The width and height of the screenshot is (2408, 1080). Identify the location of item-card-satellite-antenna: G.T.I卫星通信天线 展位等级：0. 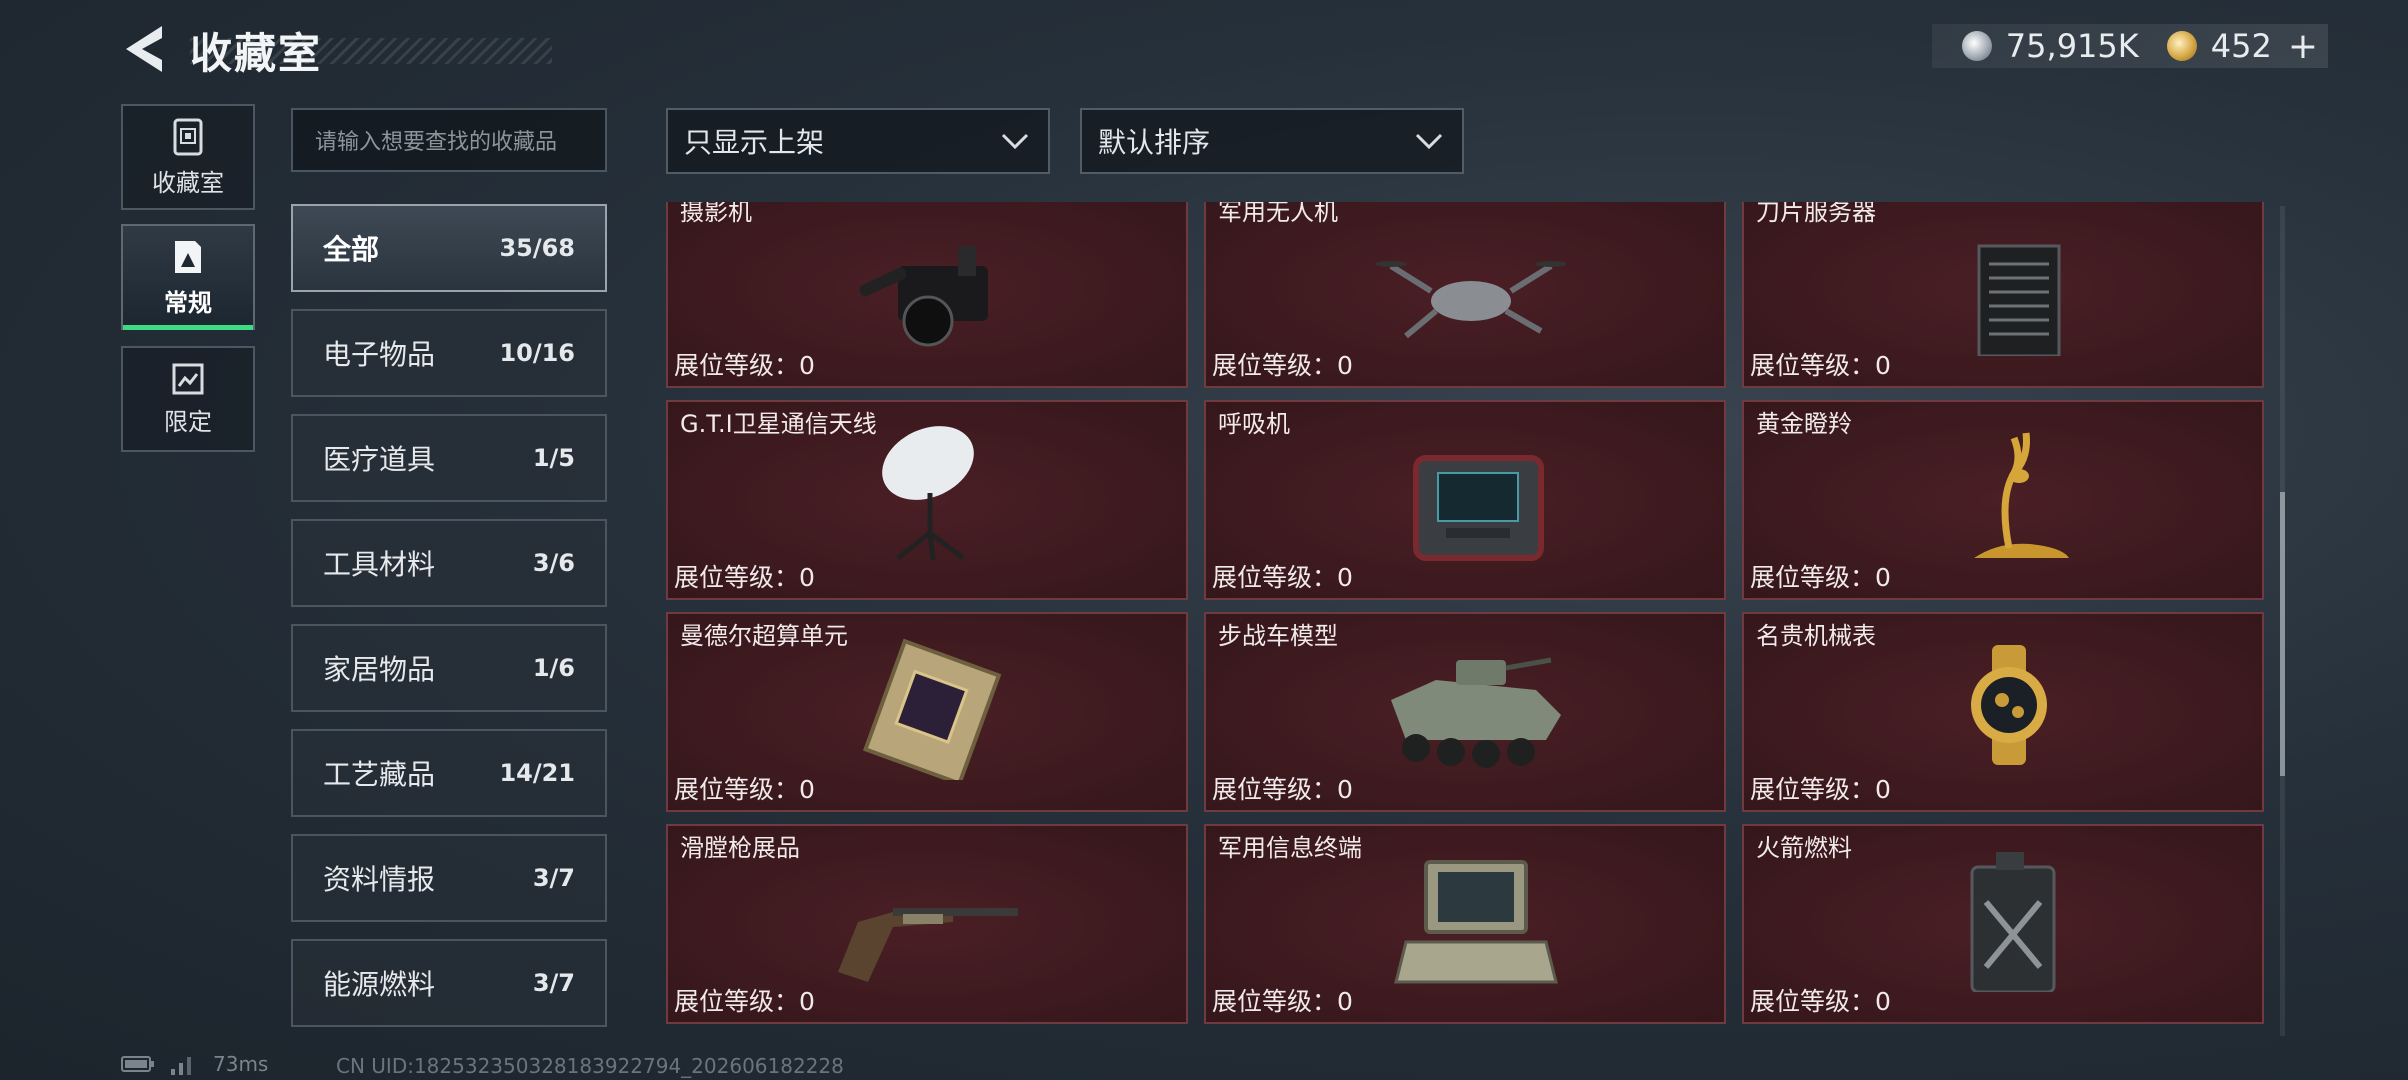
(927, 500).